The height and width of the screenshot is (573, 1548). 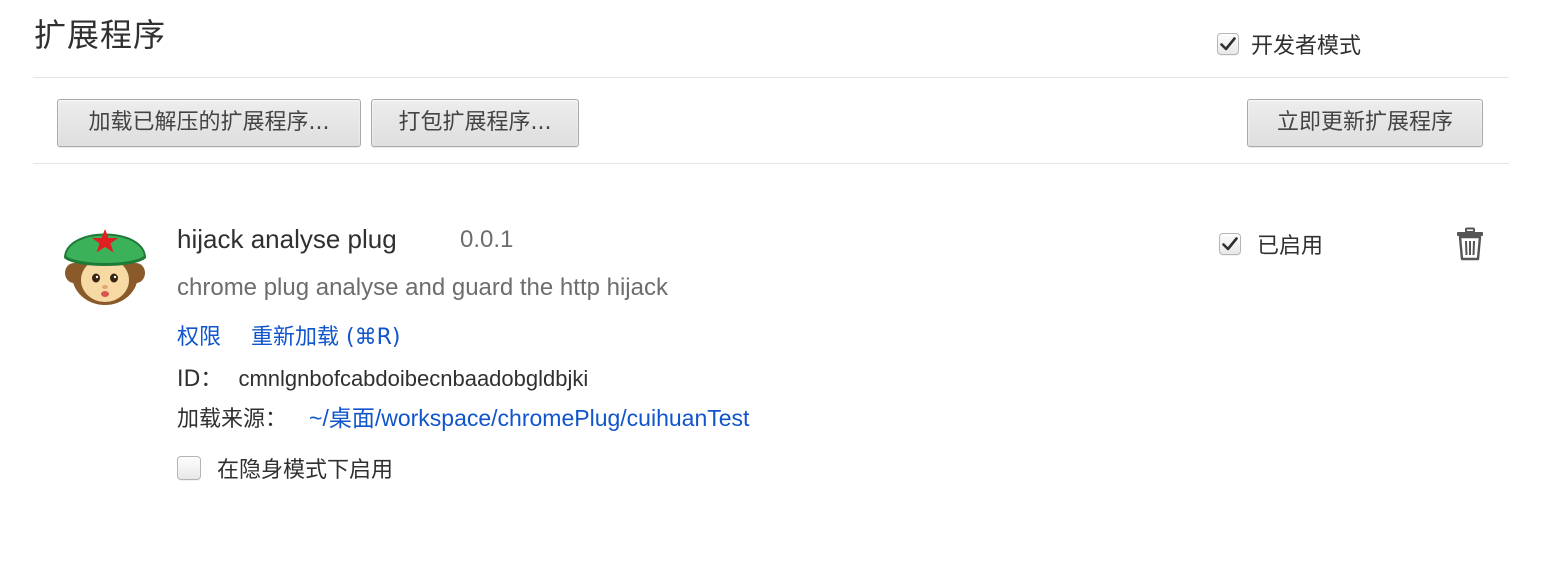 I want to click on update-extensions-button: 立即更新扩展程序, so click(x=1365, y=123).